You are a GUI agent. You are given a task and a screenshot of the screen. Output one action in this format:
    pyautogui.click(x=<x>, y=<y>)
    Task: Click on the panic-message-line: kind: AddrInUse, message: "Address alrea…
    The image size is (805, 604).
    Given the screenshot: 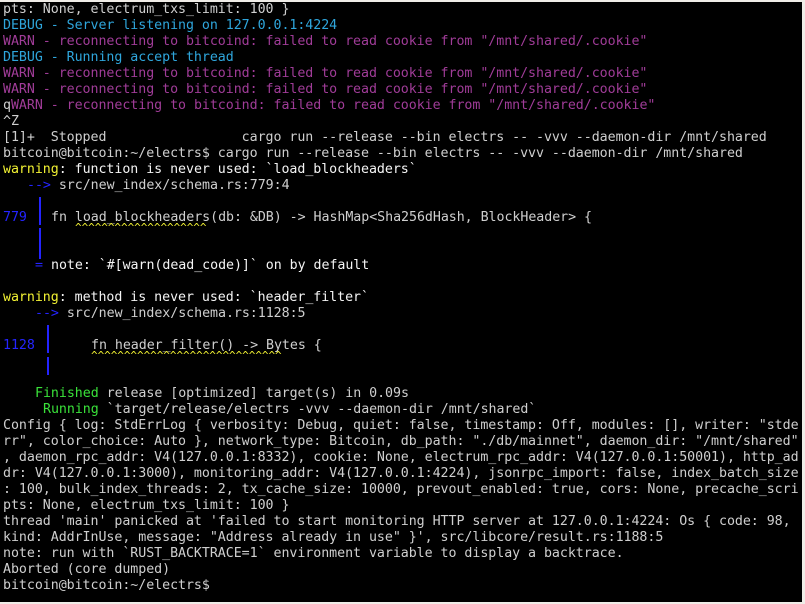 What is the action you would take?
    pyautogui.click(x=333, y=537)
    